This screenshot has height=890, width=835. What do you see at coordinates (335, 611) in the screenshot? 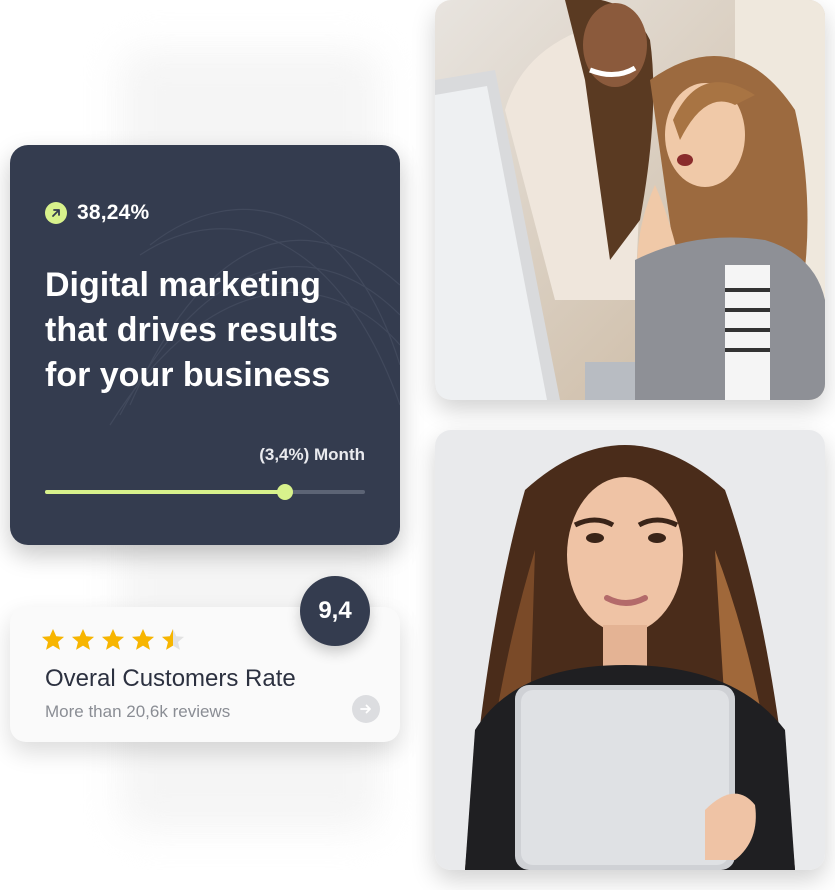
I see `score-badge: 9,4` at bounding box center [335, 611].